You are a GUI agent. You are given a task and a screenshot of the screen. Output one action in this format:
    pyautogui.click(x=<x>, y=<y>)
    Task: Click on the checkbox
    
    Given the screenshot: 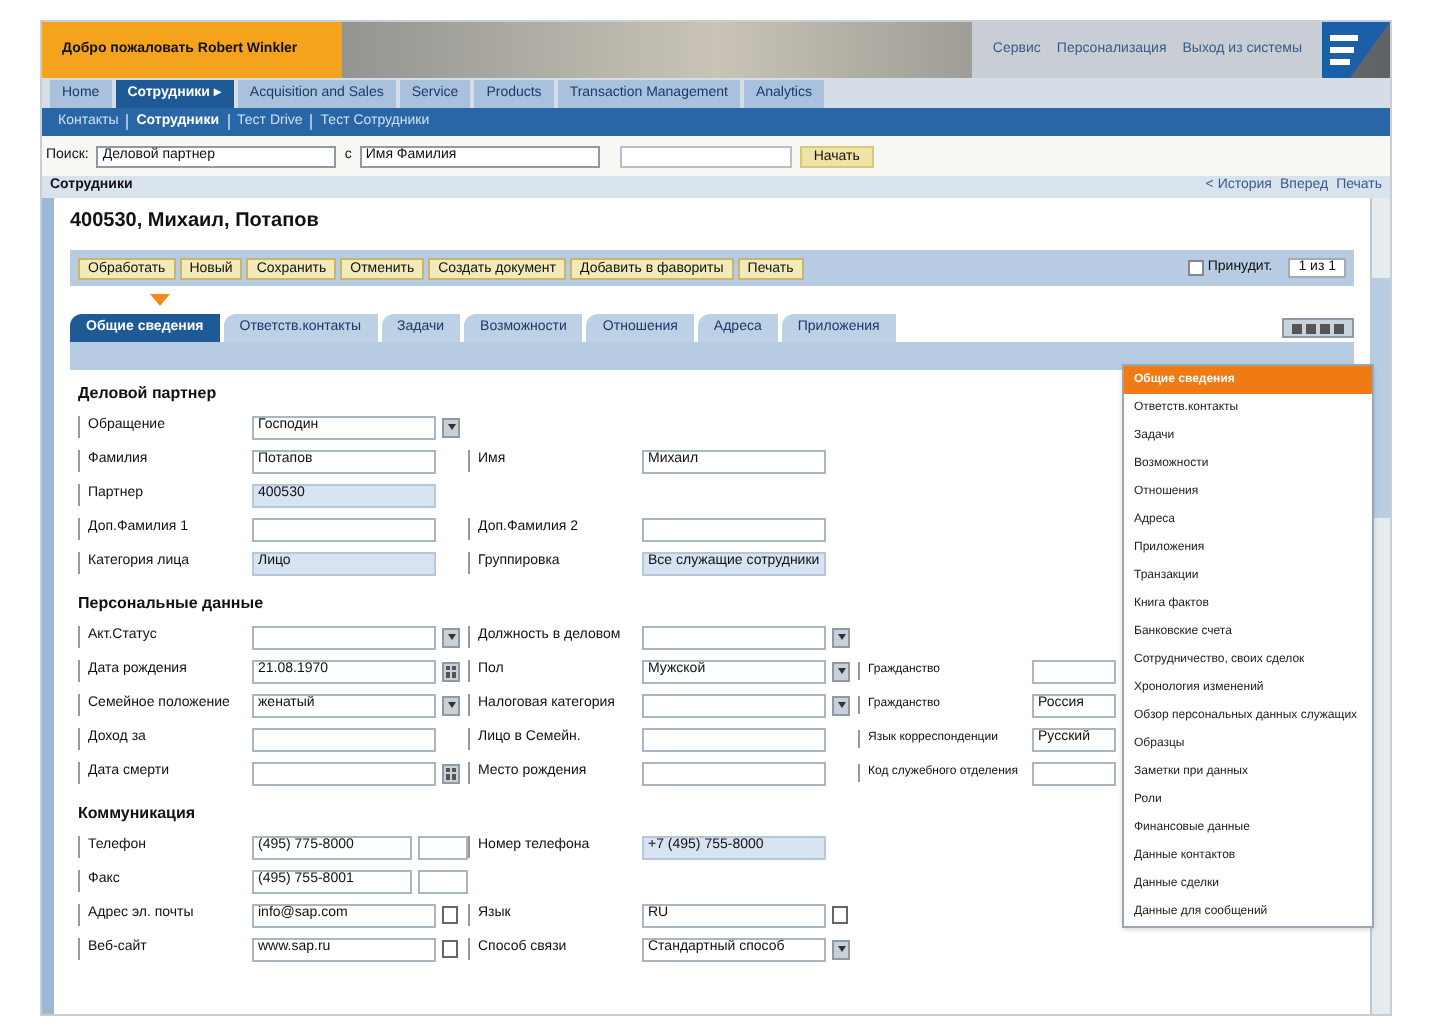 What is the action you would take?
    pyautogui.click(x=1195, y=268)
    